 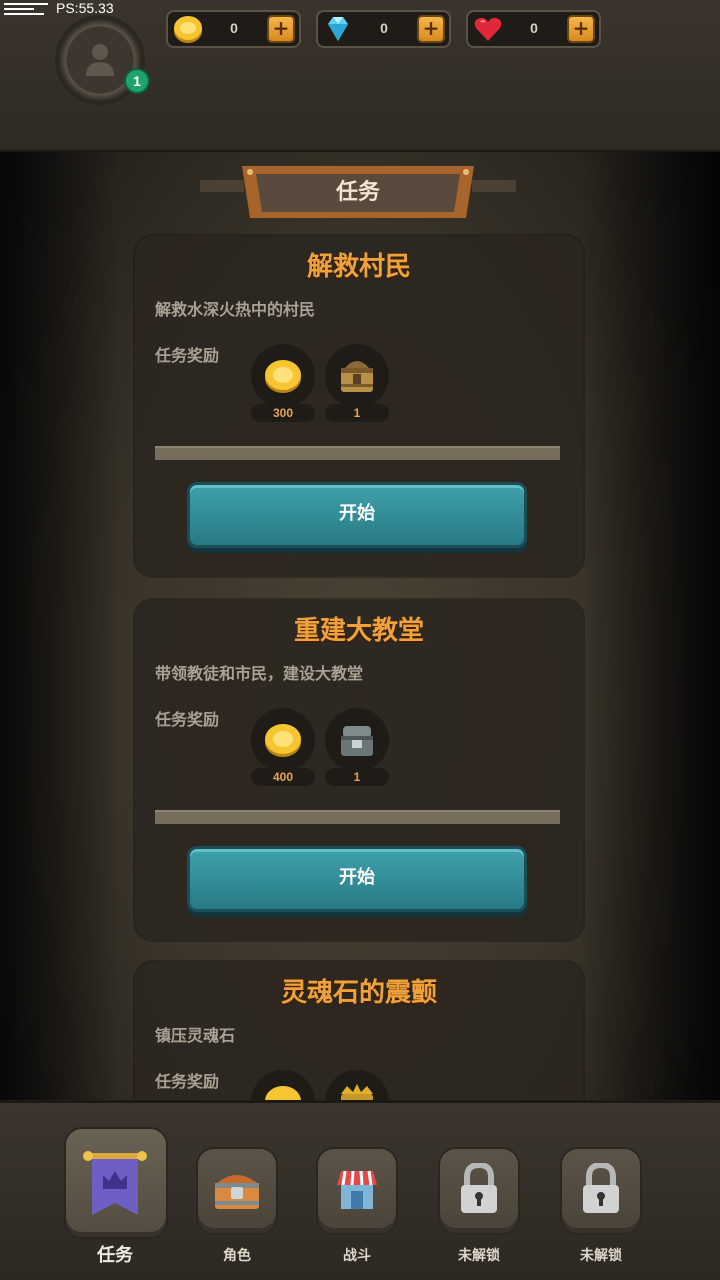 What do you see at coordinates (85, 8) in the screenshot?
I see `fps-counter: PS:55.33` at bounding box center [85, 8].